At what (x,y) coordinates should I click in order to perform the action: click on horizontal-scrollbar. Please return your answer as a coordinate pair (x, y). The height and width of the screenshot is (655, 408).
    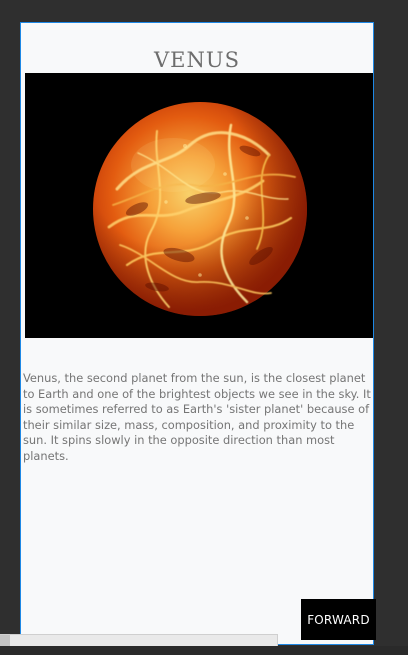
    Looking at the image, I should click on (139, 640).